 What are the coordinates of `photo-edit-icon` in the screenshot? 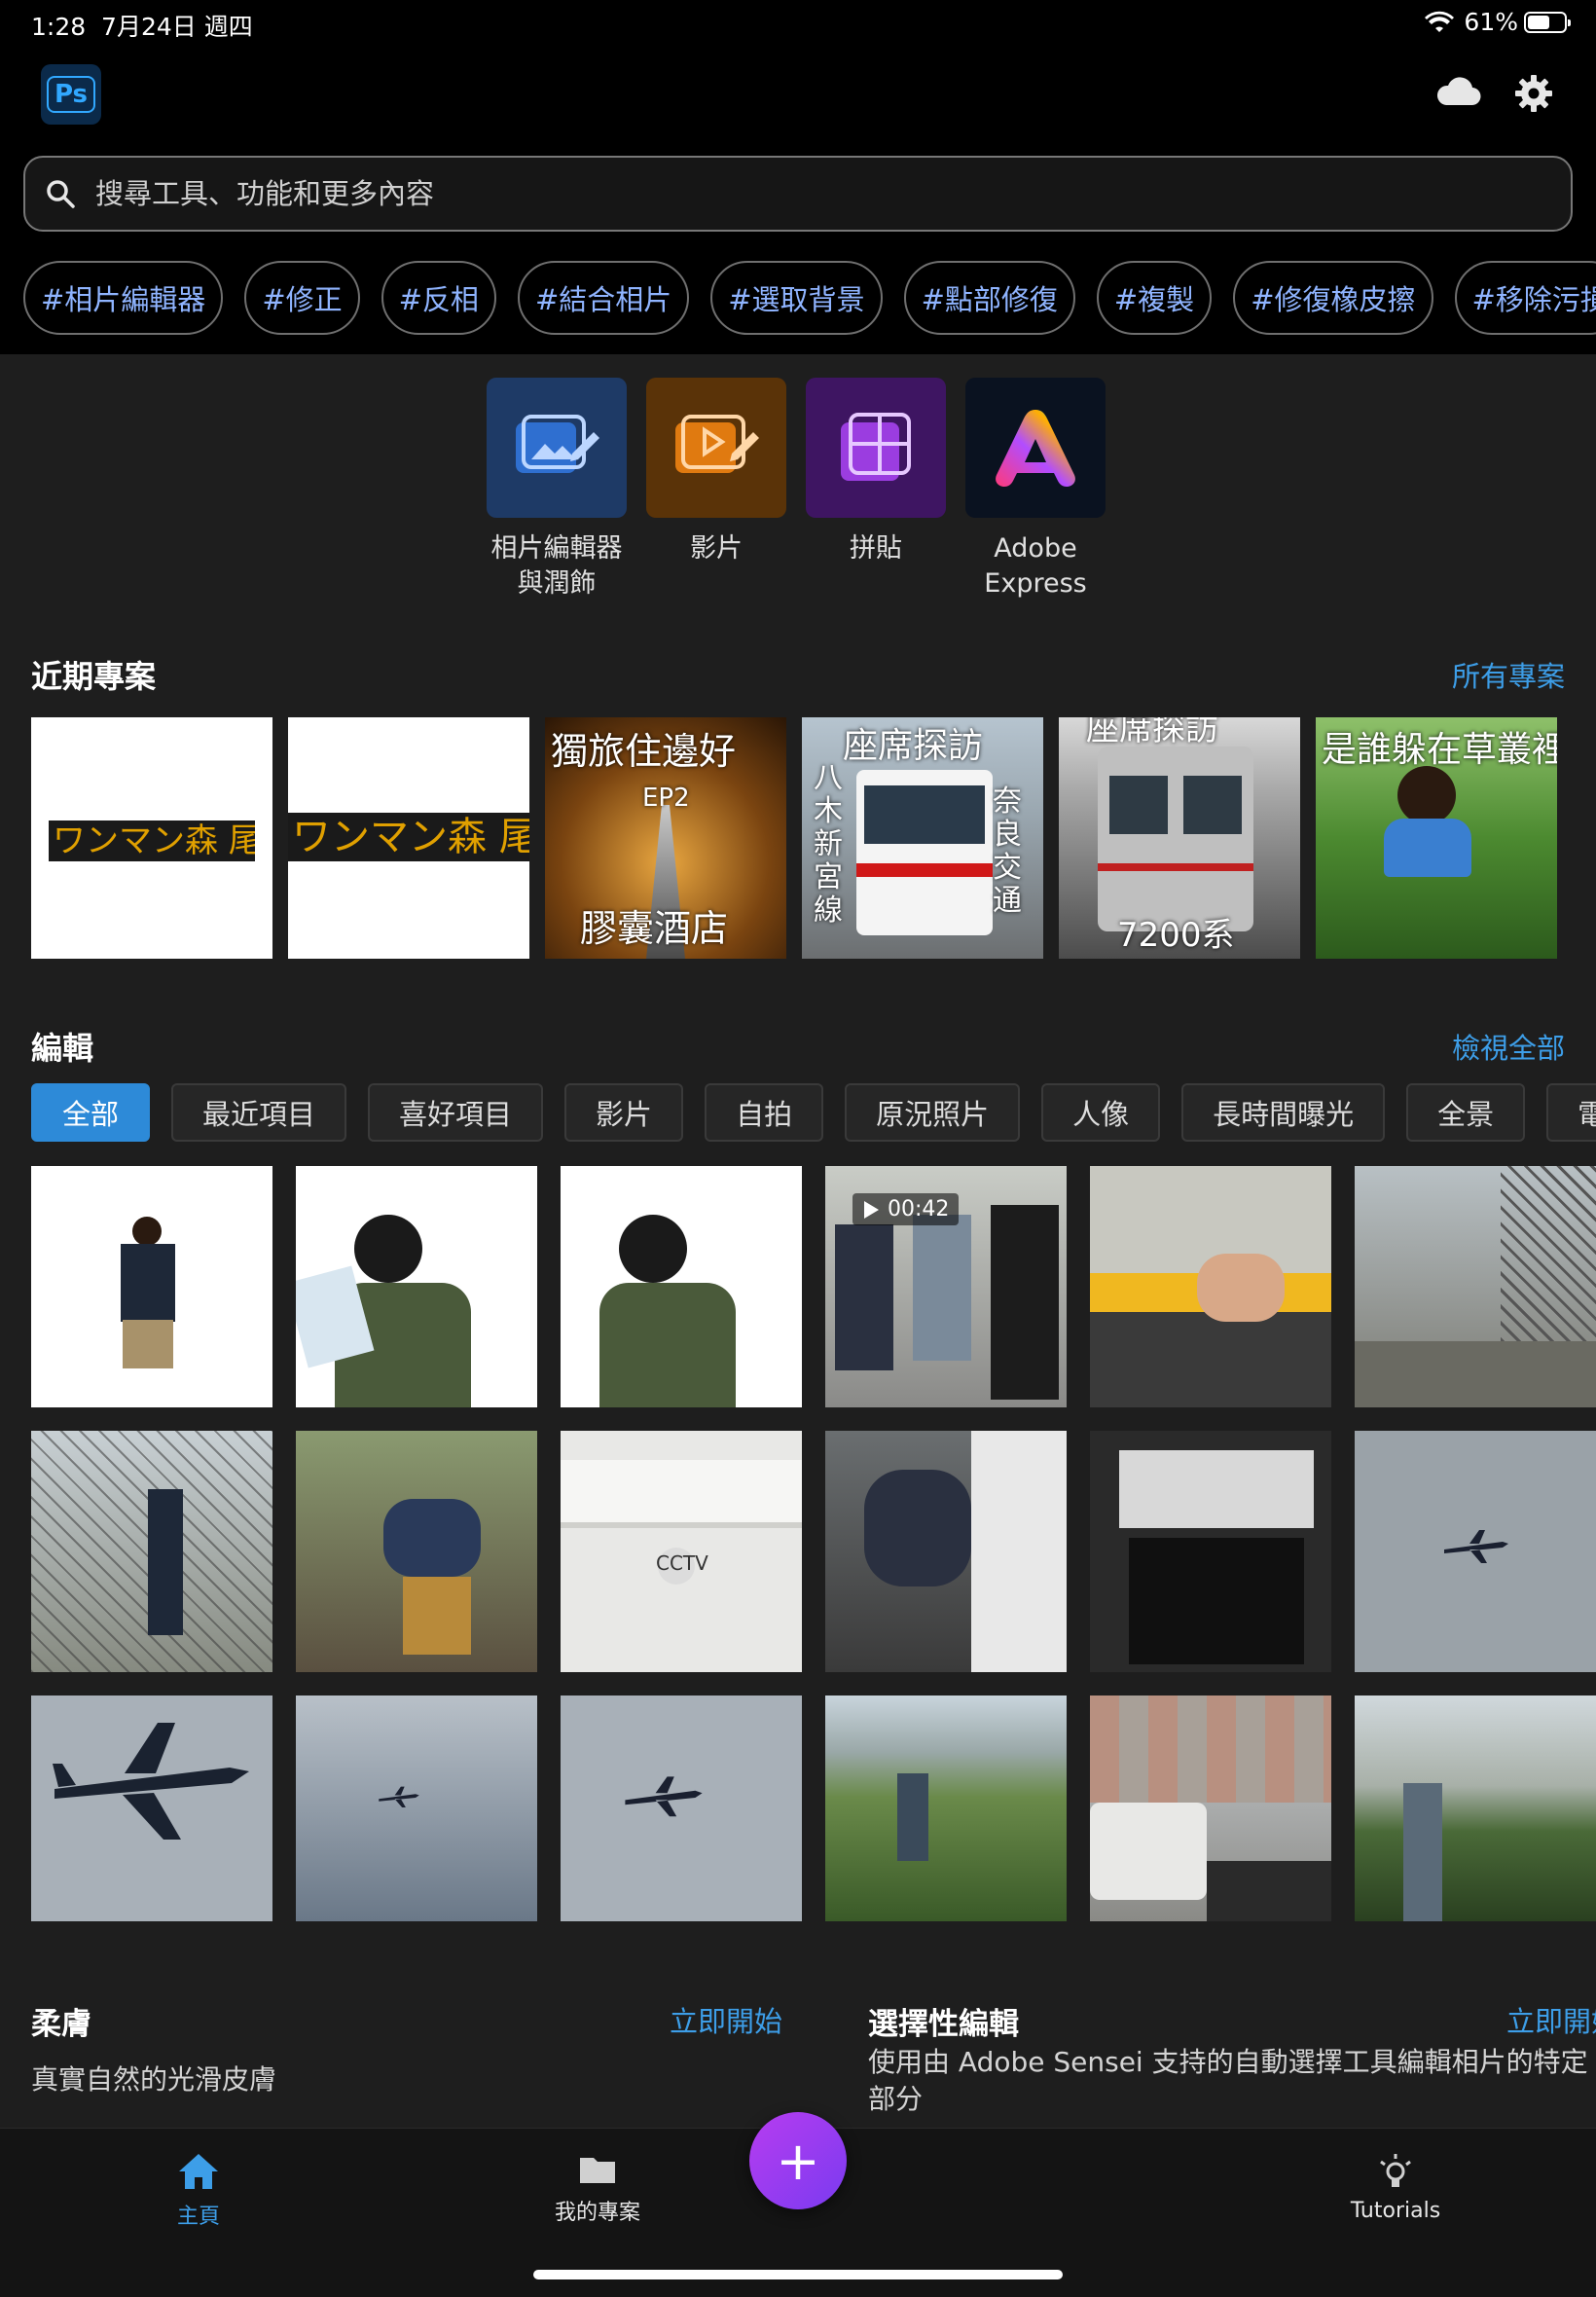 It's located at (557, 448).